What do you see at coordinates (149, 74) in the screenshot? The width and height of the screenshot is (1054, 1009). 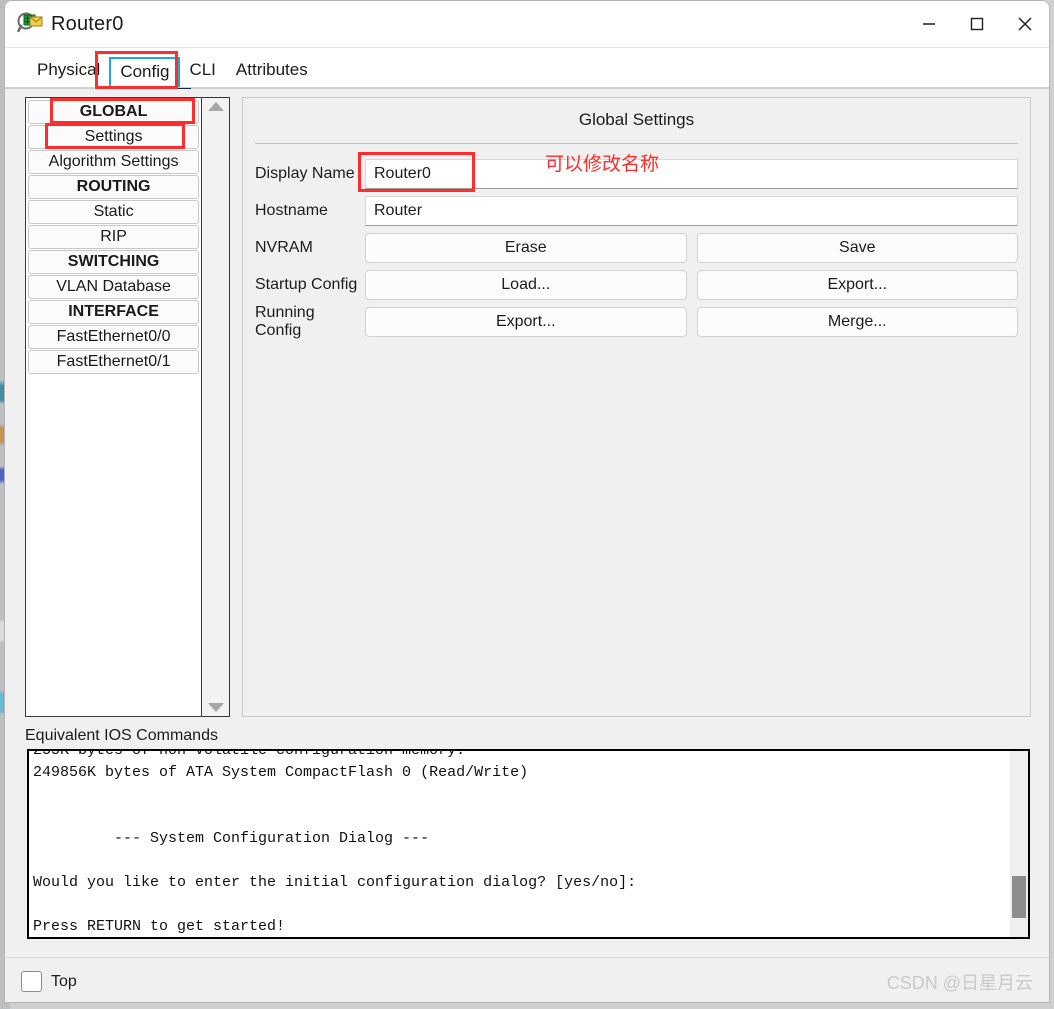 I see `tab-config: Config` at bounding box center [149, 74].